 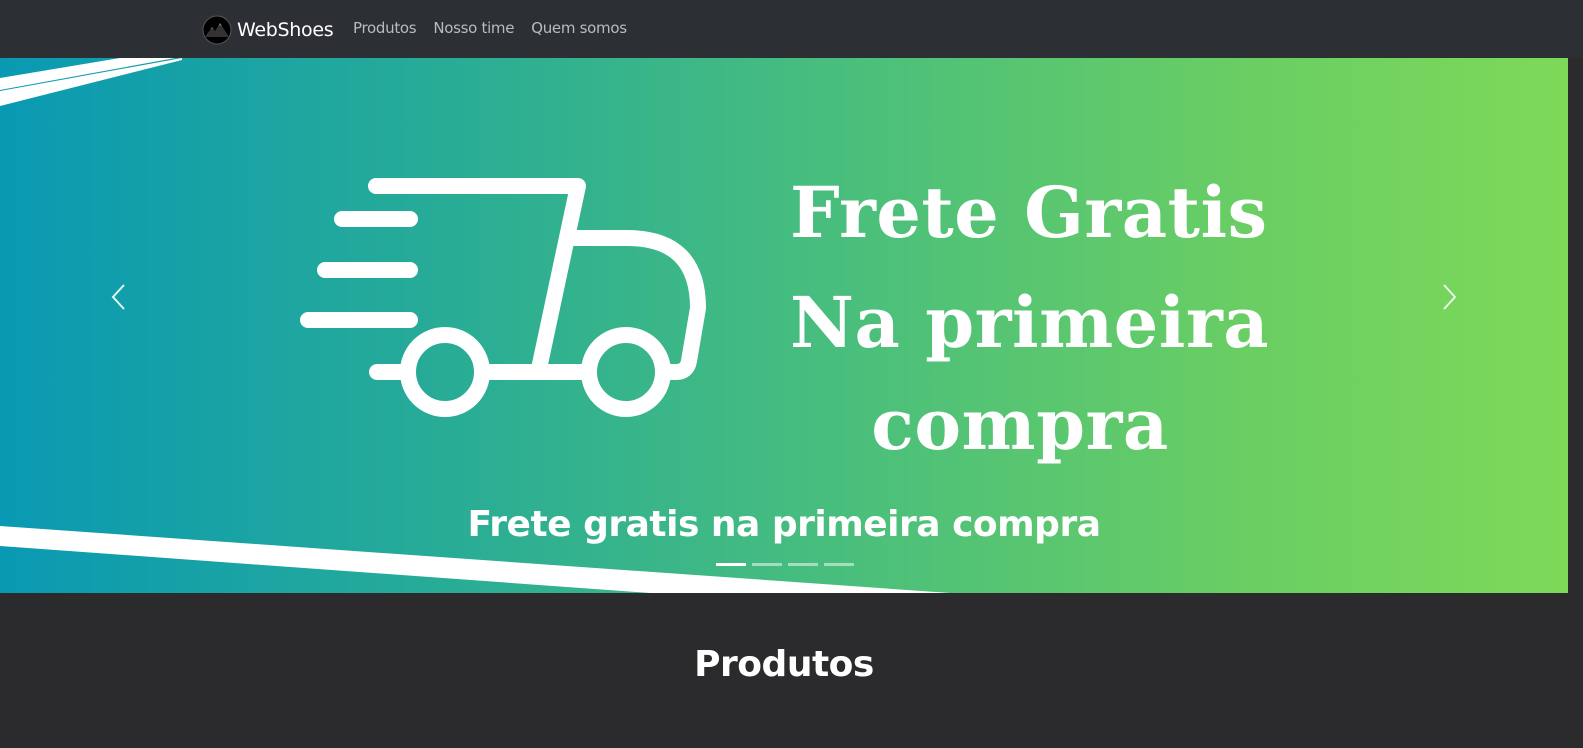 I want to click on page-scrollbar, so click(x=1575, y=403).